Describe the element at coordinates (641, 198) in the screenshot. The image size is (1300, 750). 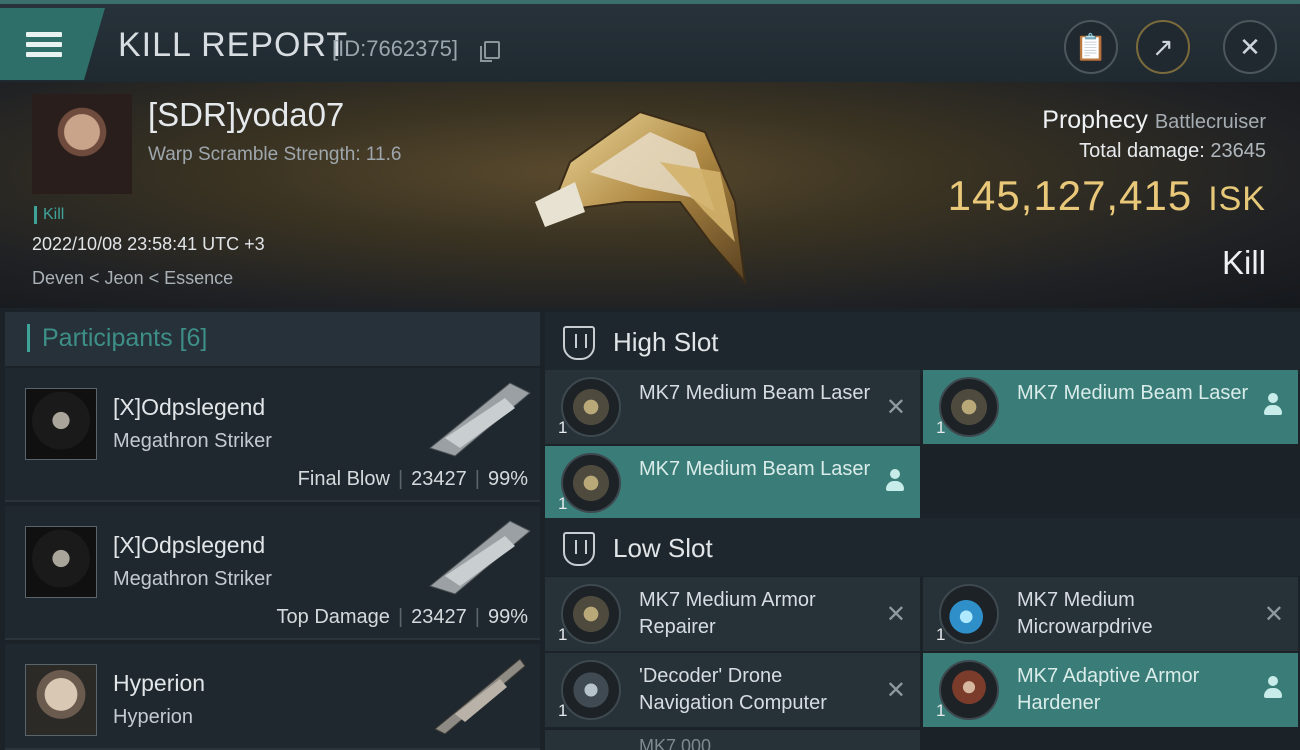
I see `ship-image` at that location.